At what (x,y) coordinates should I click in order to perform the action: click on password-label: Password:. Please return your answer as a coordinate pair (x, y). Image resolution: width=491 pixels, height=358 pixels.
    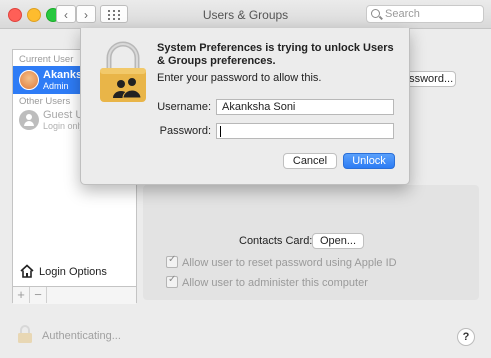
    Looking at the image, I should click on (185, 131).